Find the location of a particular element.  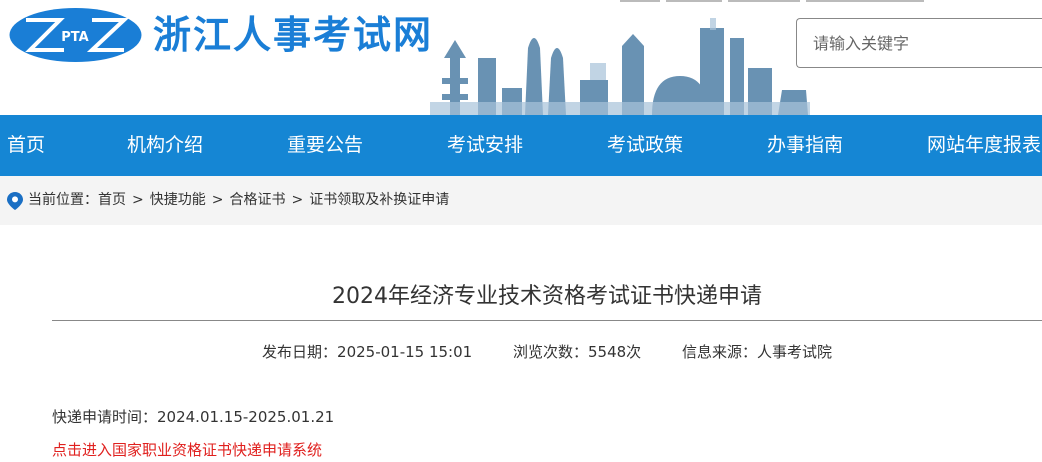

nav-item-about: 机构介绍 is located at coordinates (165, 145).